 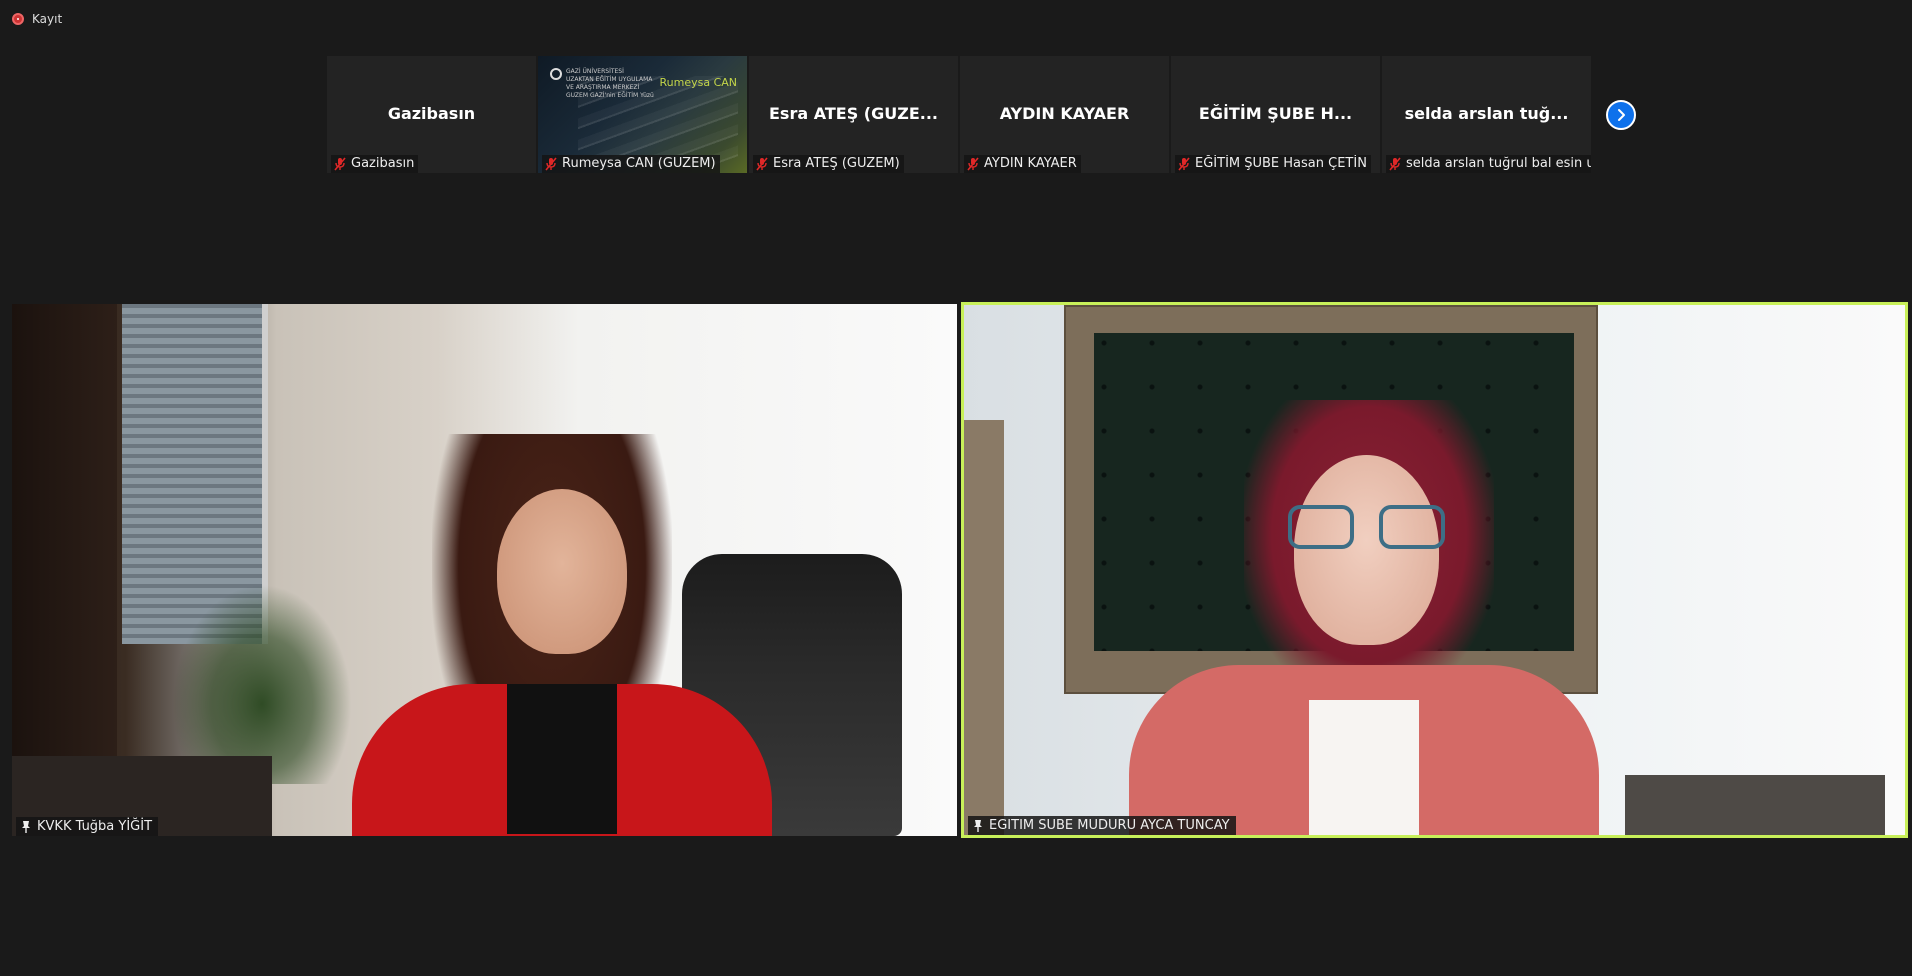 I want to click on logo-line: GAZİ ÜNİVERSİTESİ, so click(x=595, y=71).